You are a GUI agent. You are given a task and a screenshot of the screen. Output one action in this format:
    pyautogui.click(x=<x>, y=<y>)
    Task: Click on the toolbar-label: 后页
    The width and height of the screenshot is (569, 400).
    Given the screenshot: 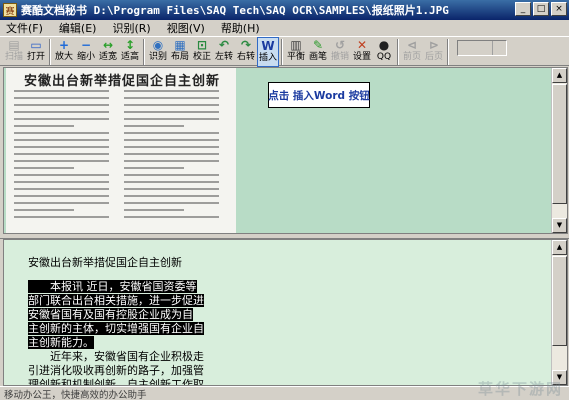 What is the action you would take?
    pyautogui.click(x=433, y=57)
    